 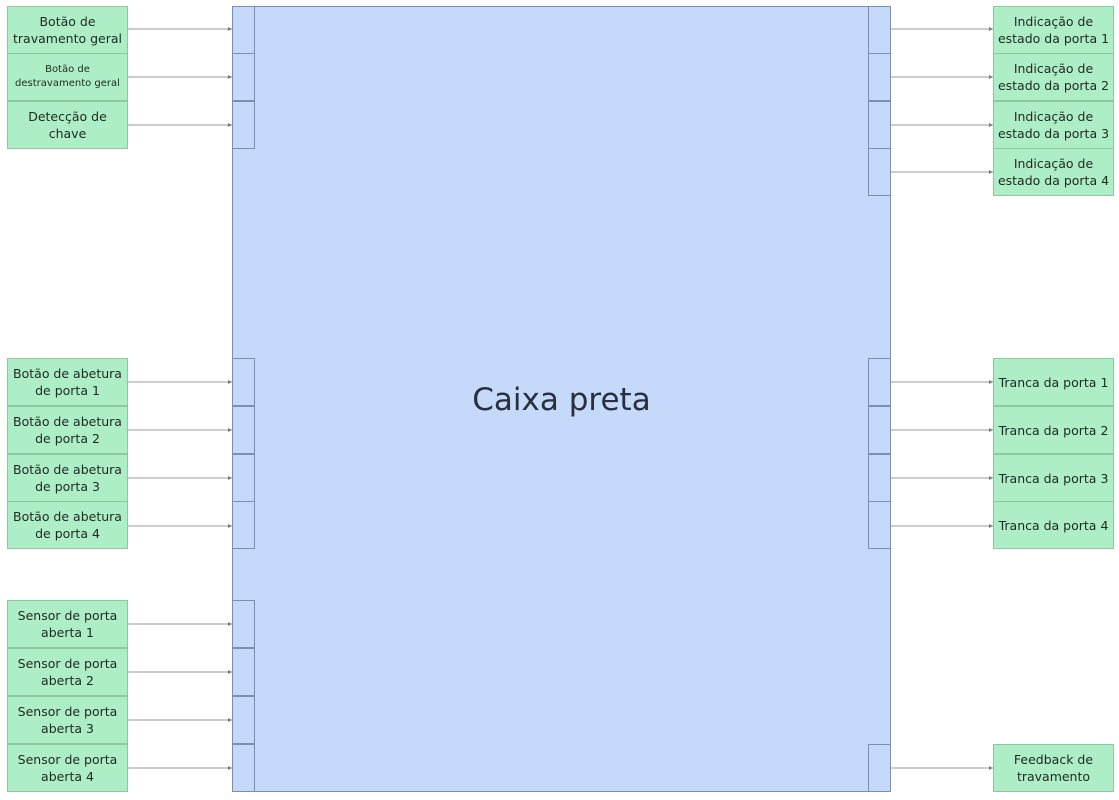 I want to click on block-label: Botão de abetura de porta 3, so click(x=67, y=478).